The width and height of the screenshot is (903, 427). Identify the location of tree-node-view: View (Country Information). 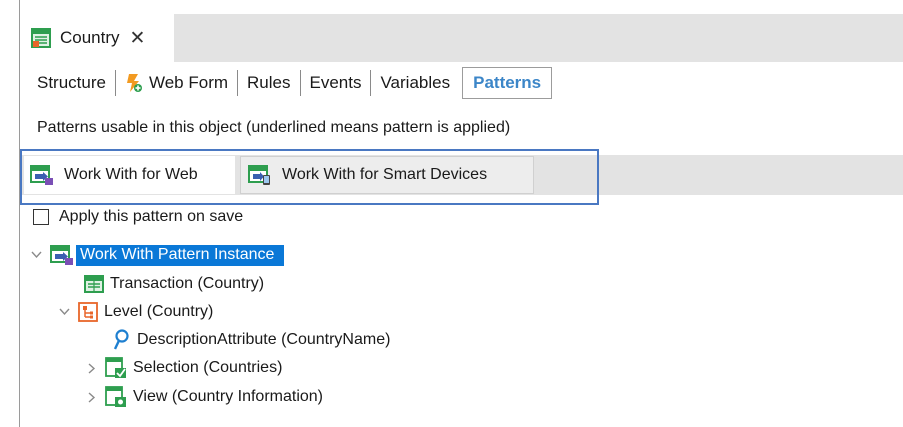
(204, 397).